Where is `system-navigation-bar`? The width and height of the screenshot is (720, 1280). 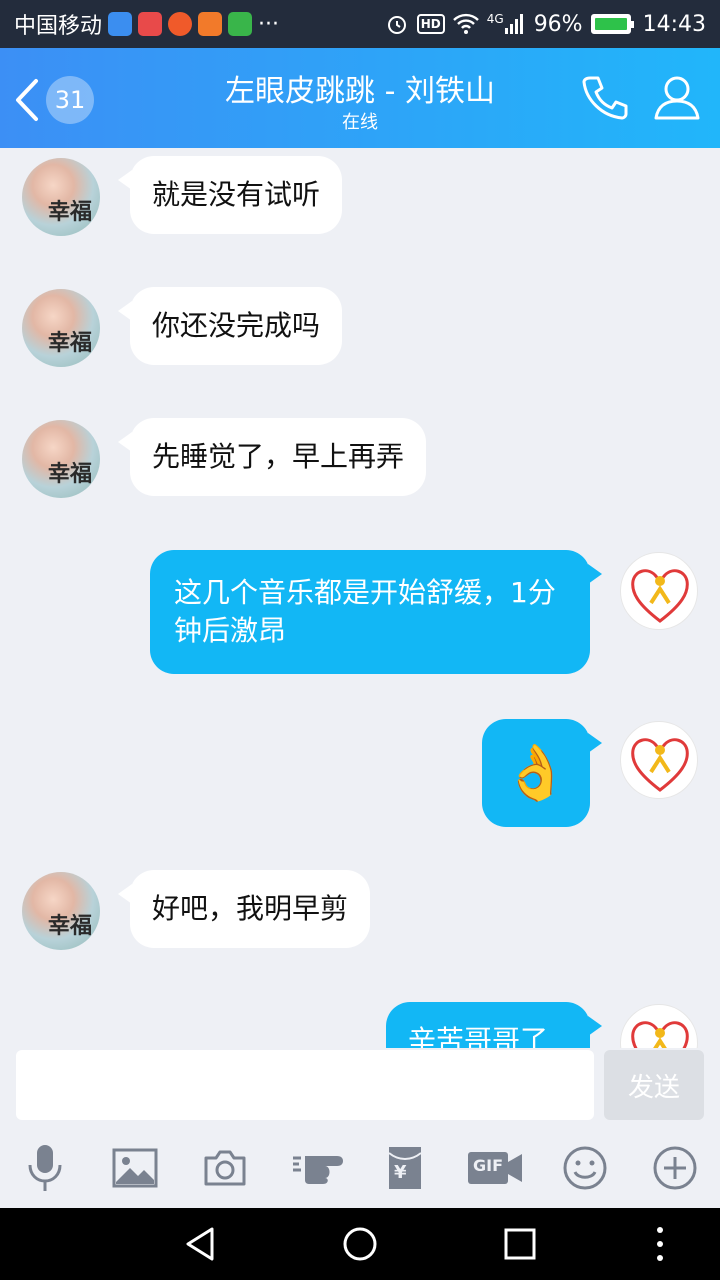 system-navigation-bar is located at coordinates (360, 1244).